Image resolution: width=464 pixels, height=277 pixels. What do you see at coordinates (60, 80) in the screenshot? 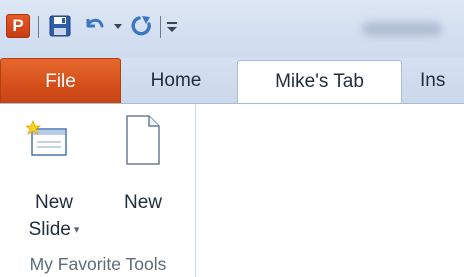
I see `tab-file: File` at bounding box center [60, 80].